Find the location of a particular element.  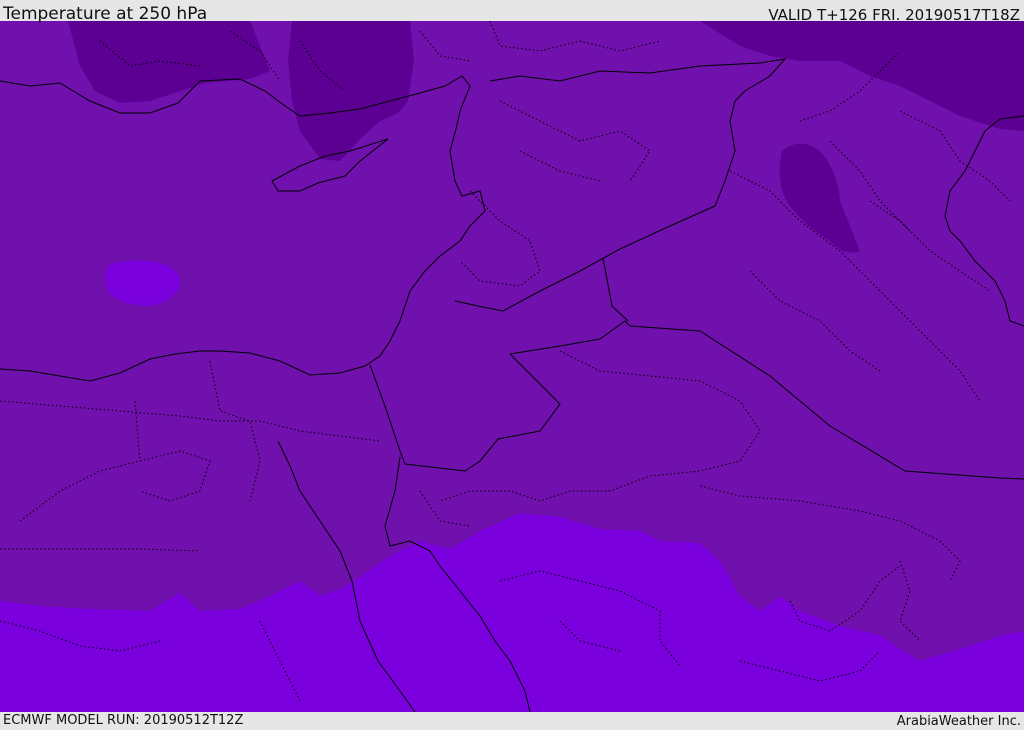

valid-time-label: VALID T+126 FRI. 20190517T18Z is located at coordinates (894, 15).